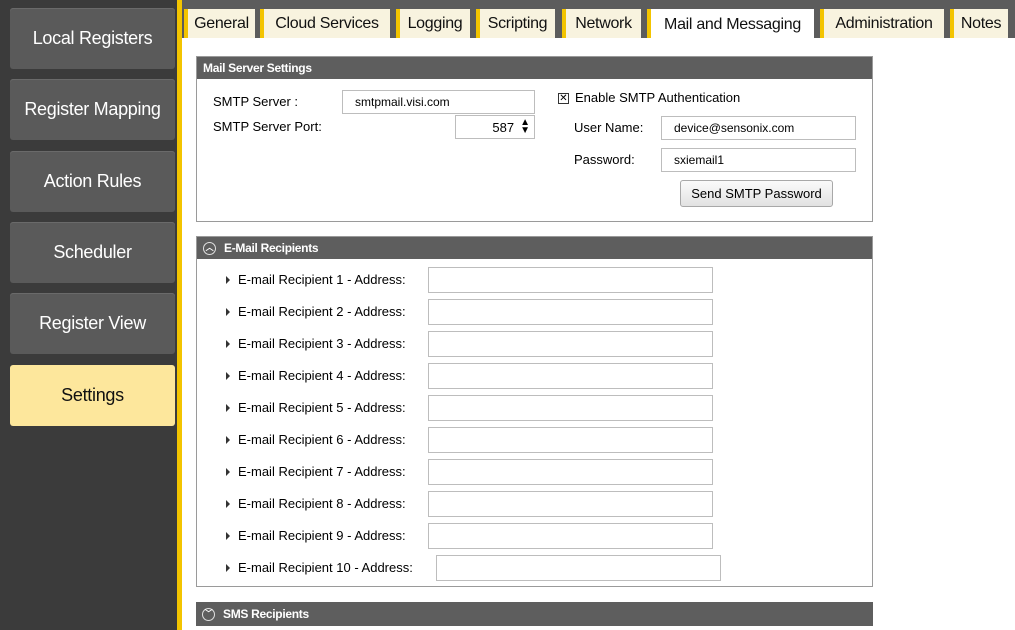 The image size is (1015, 630). I want to click on panel-title: SMS Recipients, so click(266, 614).